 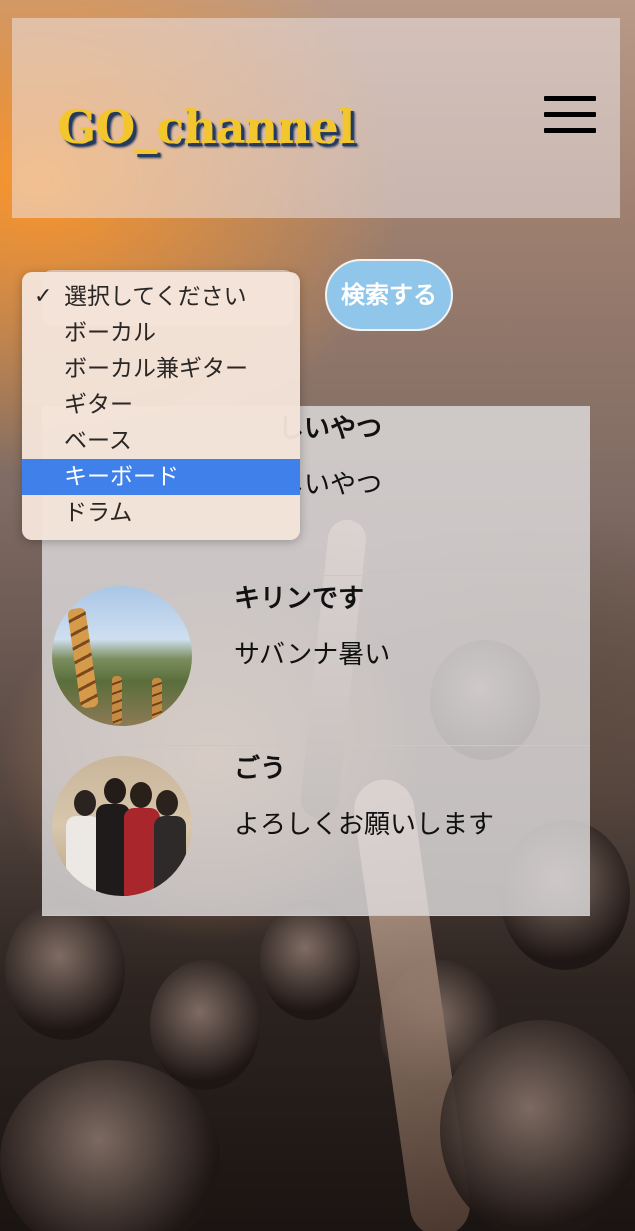 What do you see at coordinates (43, 296) in the screenshot?
I see `checkmark-icon: ✓` at bounding box center [43, 296].